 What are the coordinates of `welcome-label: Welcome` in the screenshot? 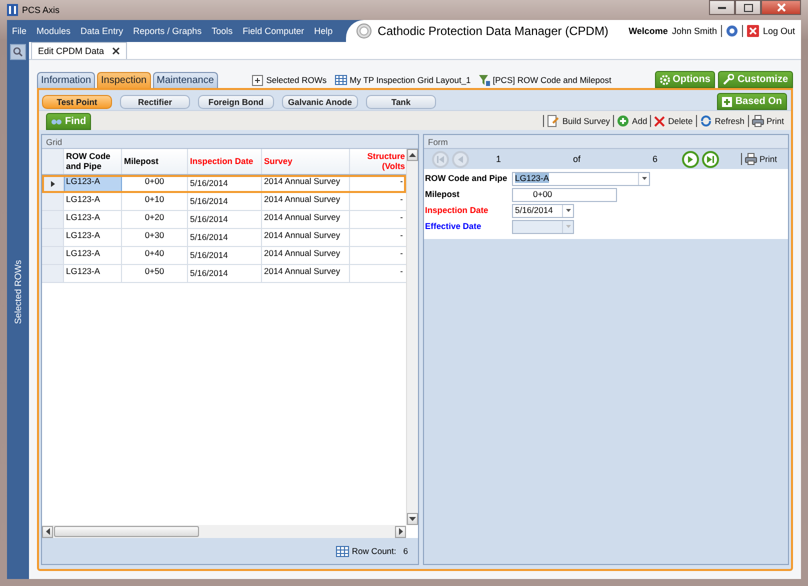 It's located at (648, 31).